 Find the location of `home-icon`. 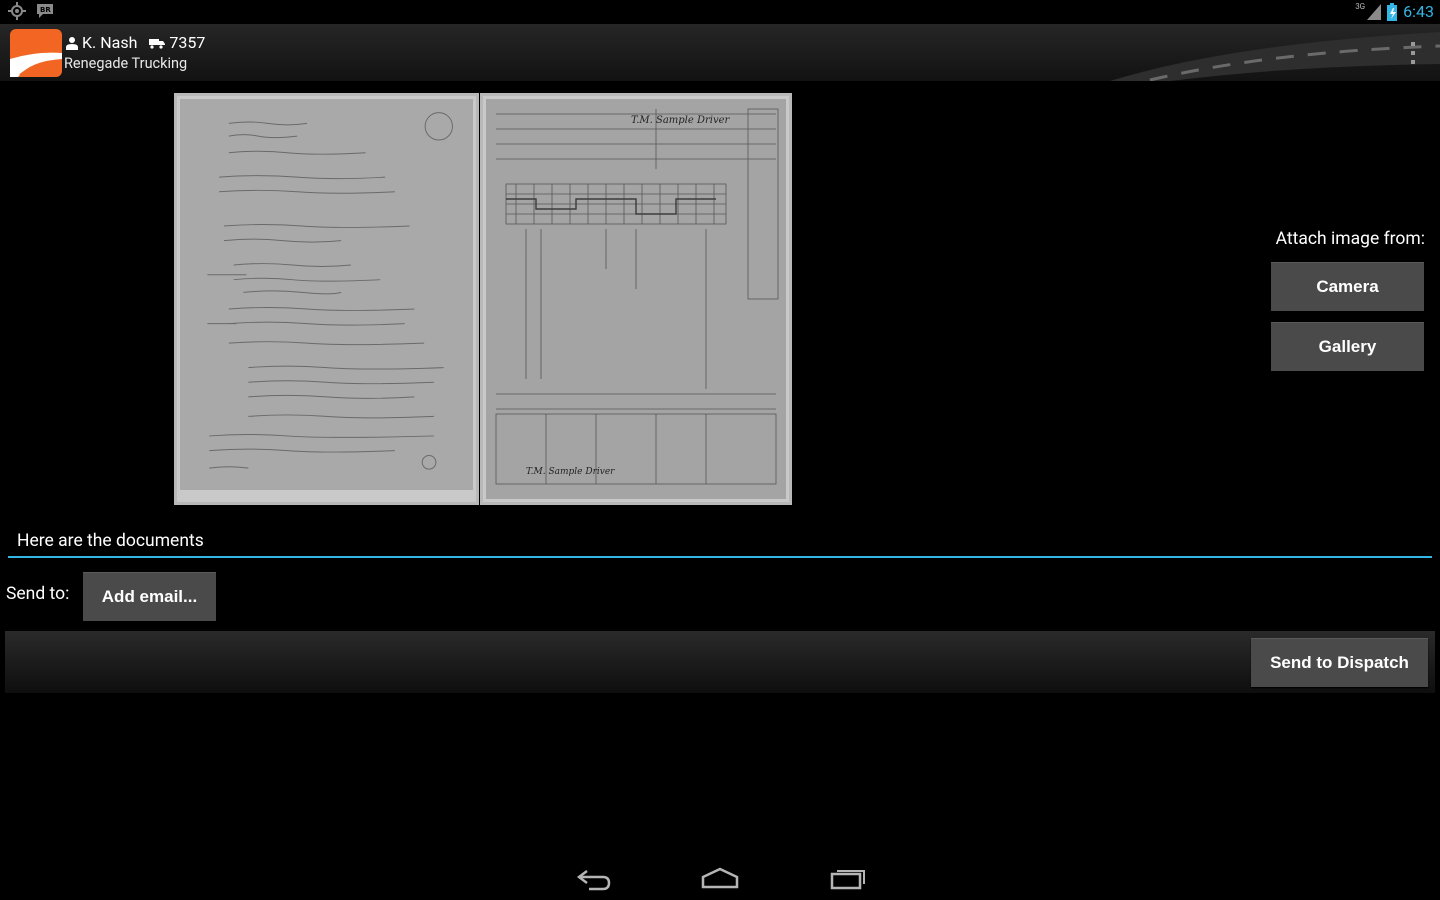

home-icon is located at coordinates (720, 877).